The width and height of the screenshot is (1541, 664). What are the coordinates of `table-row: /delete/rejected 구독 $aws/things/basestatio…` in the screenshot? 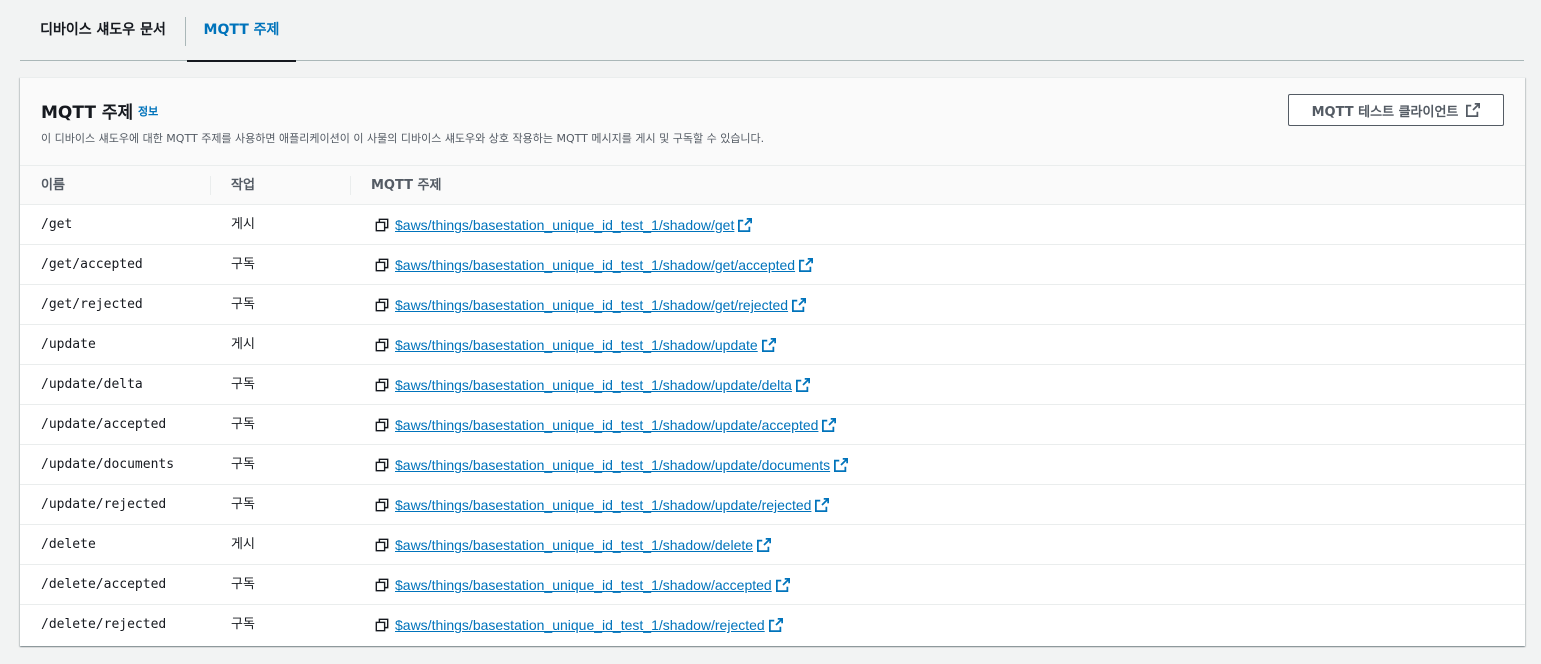 It's located at (772, 625).